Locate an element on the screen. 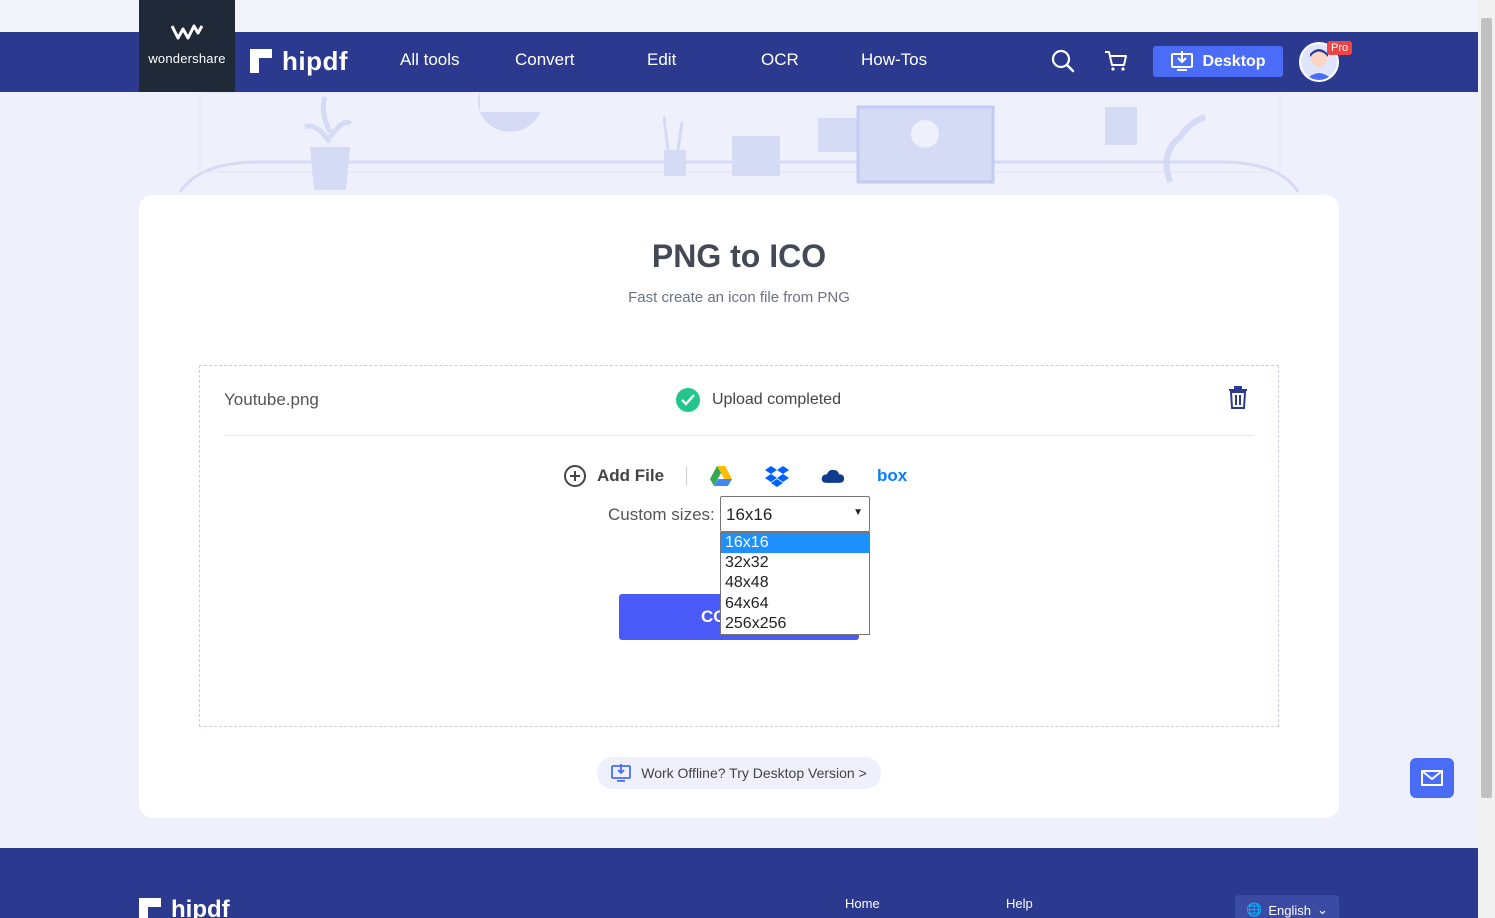 The height and width of the screenshot is (918, 1495). desktop-download-icon is located at coordinates (621, 773).